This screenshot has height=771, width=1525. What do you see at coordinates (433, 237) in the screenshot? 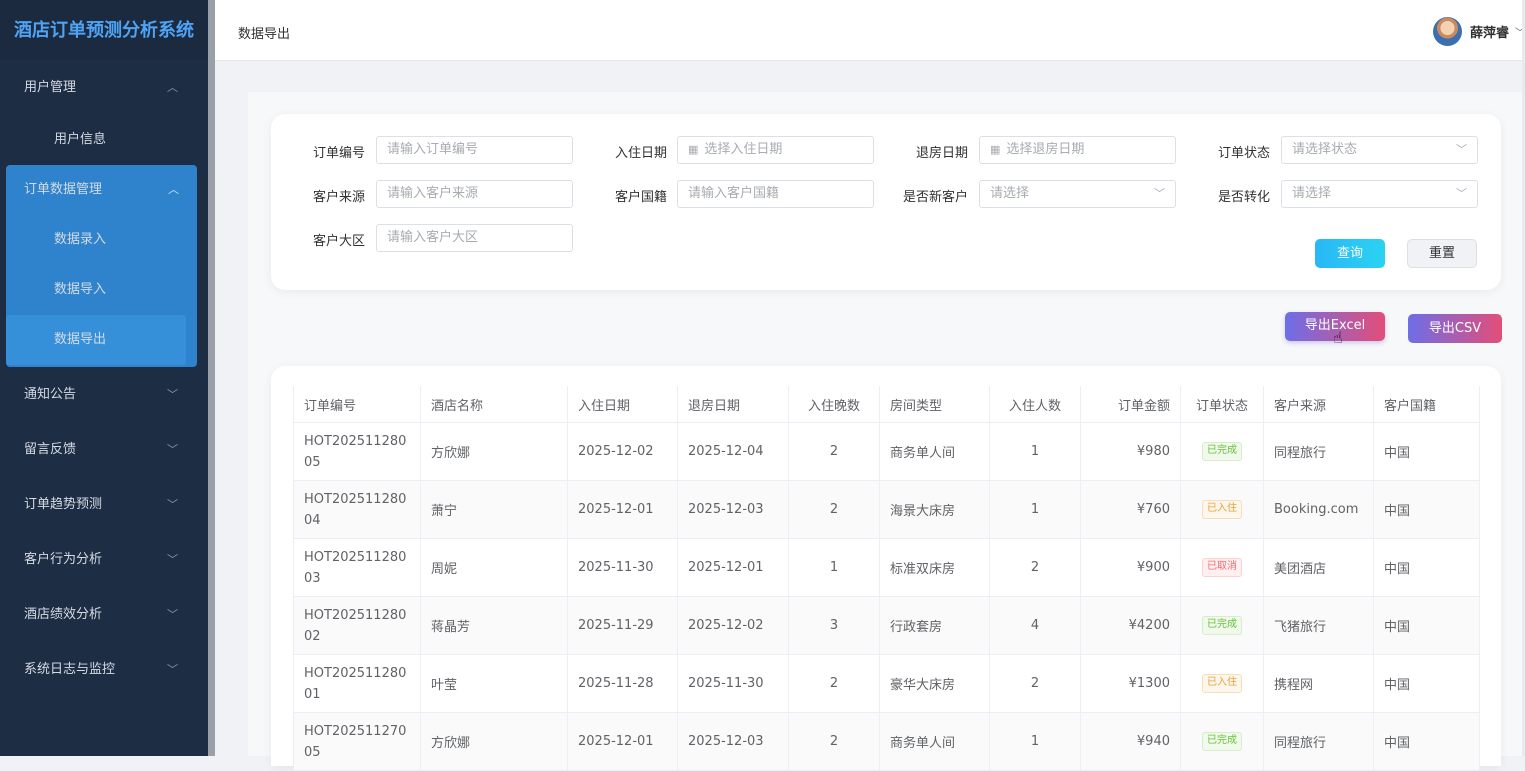
I see `region-placeholder: 请输入客户大区` at bounding box center [433, 237].